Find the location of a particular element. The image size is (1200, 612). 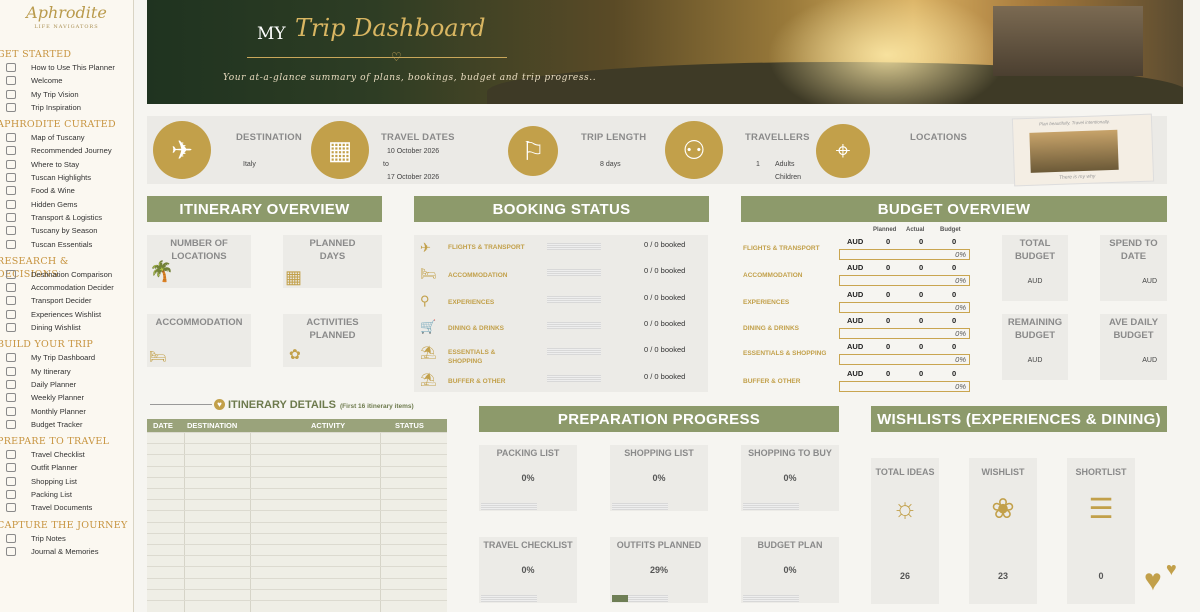

sidebar-item: How to Use This Planner is located at coordinates (66, 67).